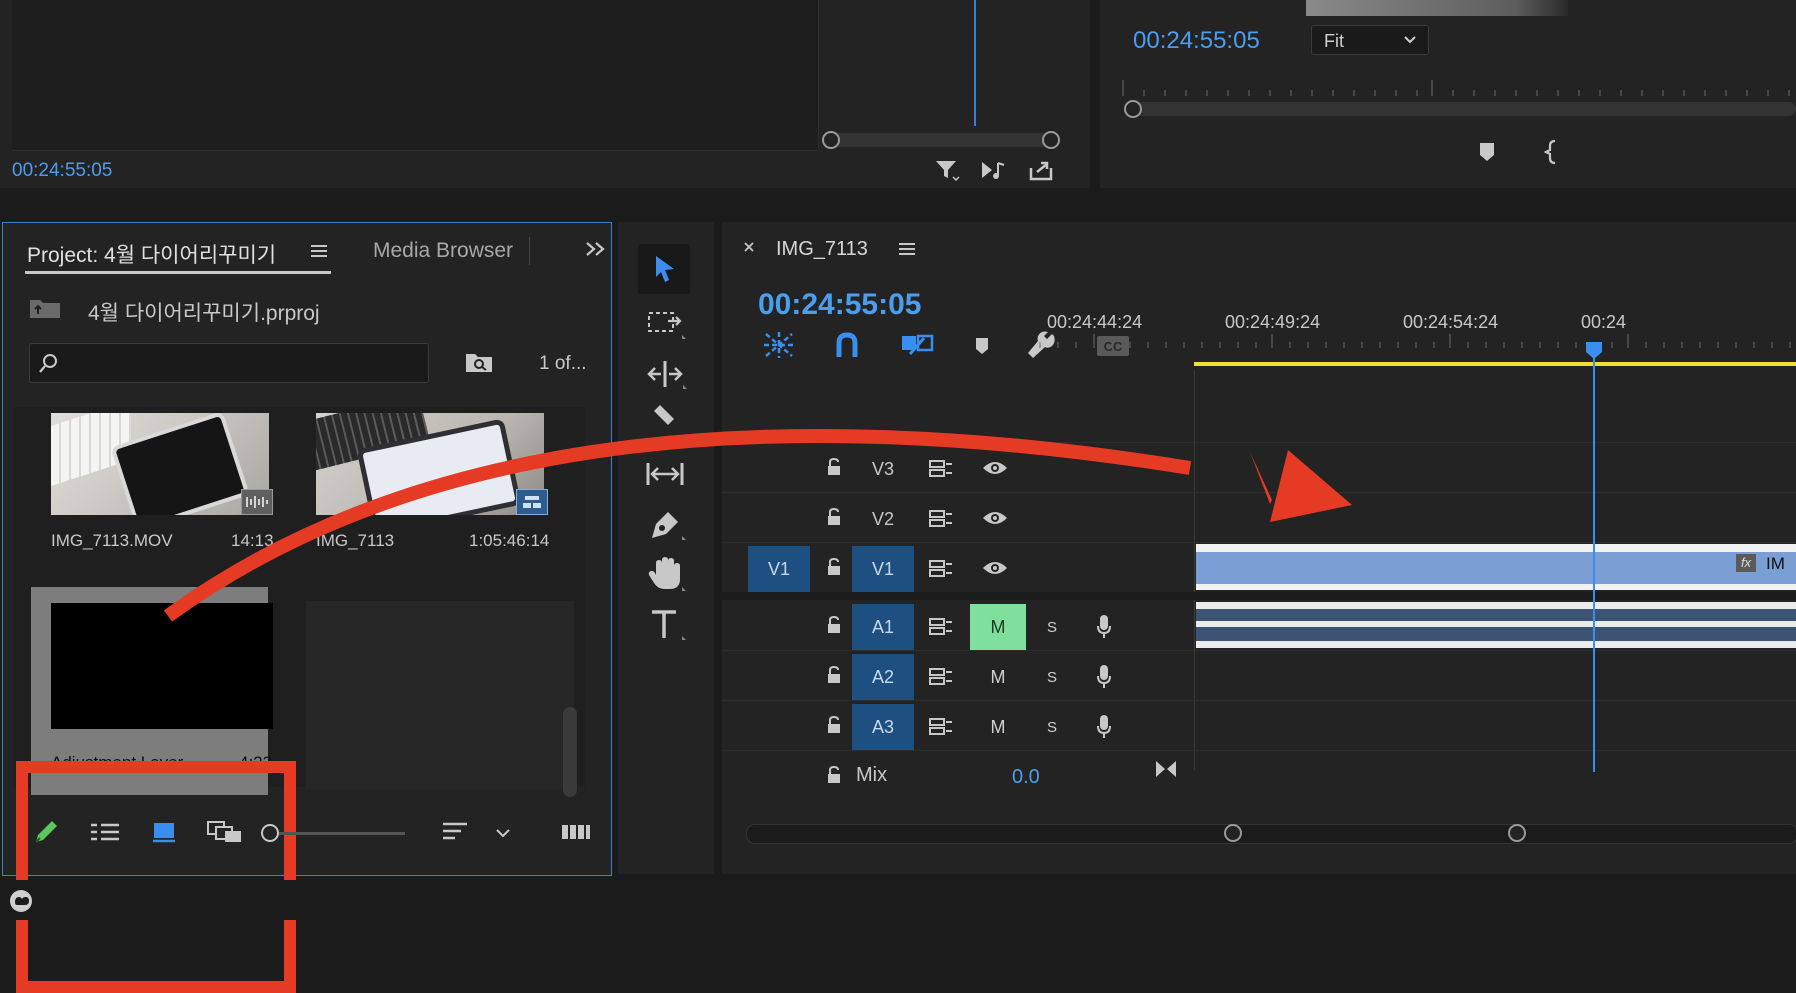 The width and height of the screenshot is (1796, 993). Describe the element at coordinates (898, 900) in the screenshot. I see `status-bar` at that location.